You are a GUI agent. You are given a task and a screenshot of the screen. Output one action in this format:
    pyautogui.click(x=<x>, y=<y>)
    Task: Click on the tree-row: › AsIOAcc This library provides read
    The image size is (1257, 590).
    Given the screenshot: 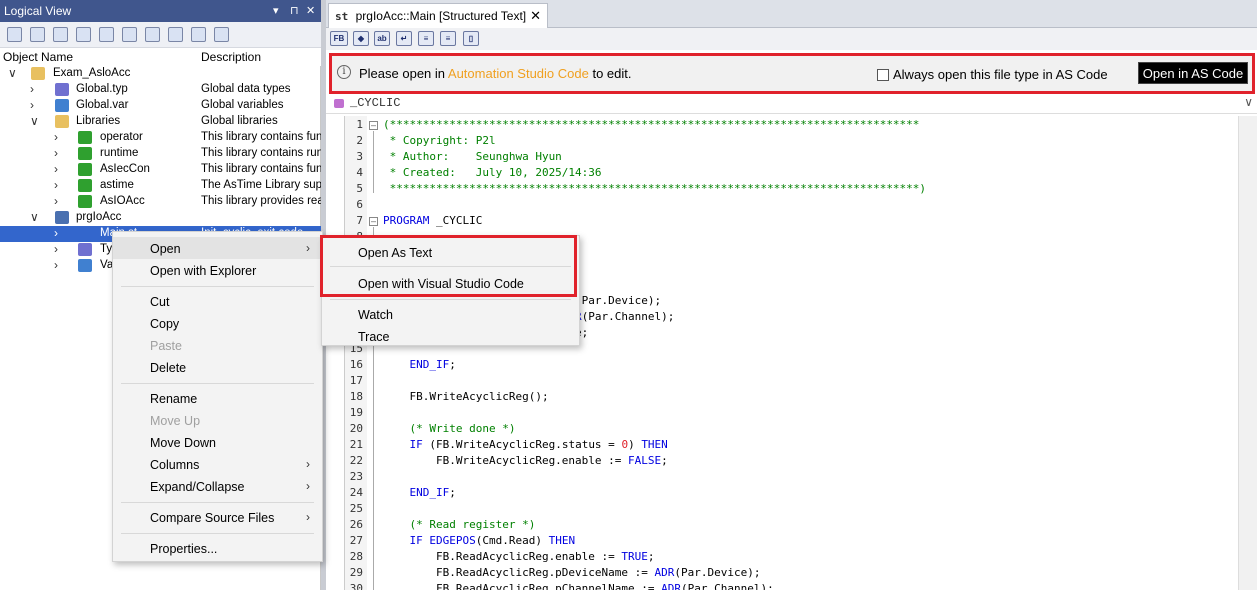 What is the action you would take?
    pyautogui.click(x=160, y=202)
    